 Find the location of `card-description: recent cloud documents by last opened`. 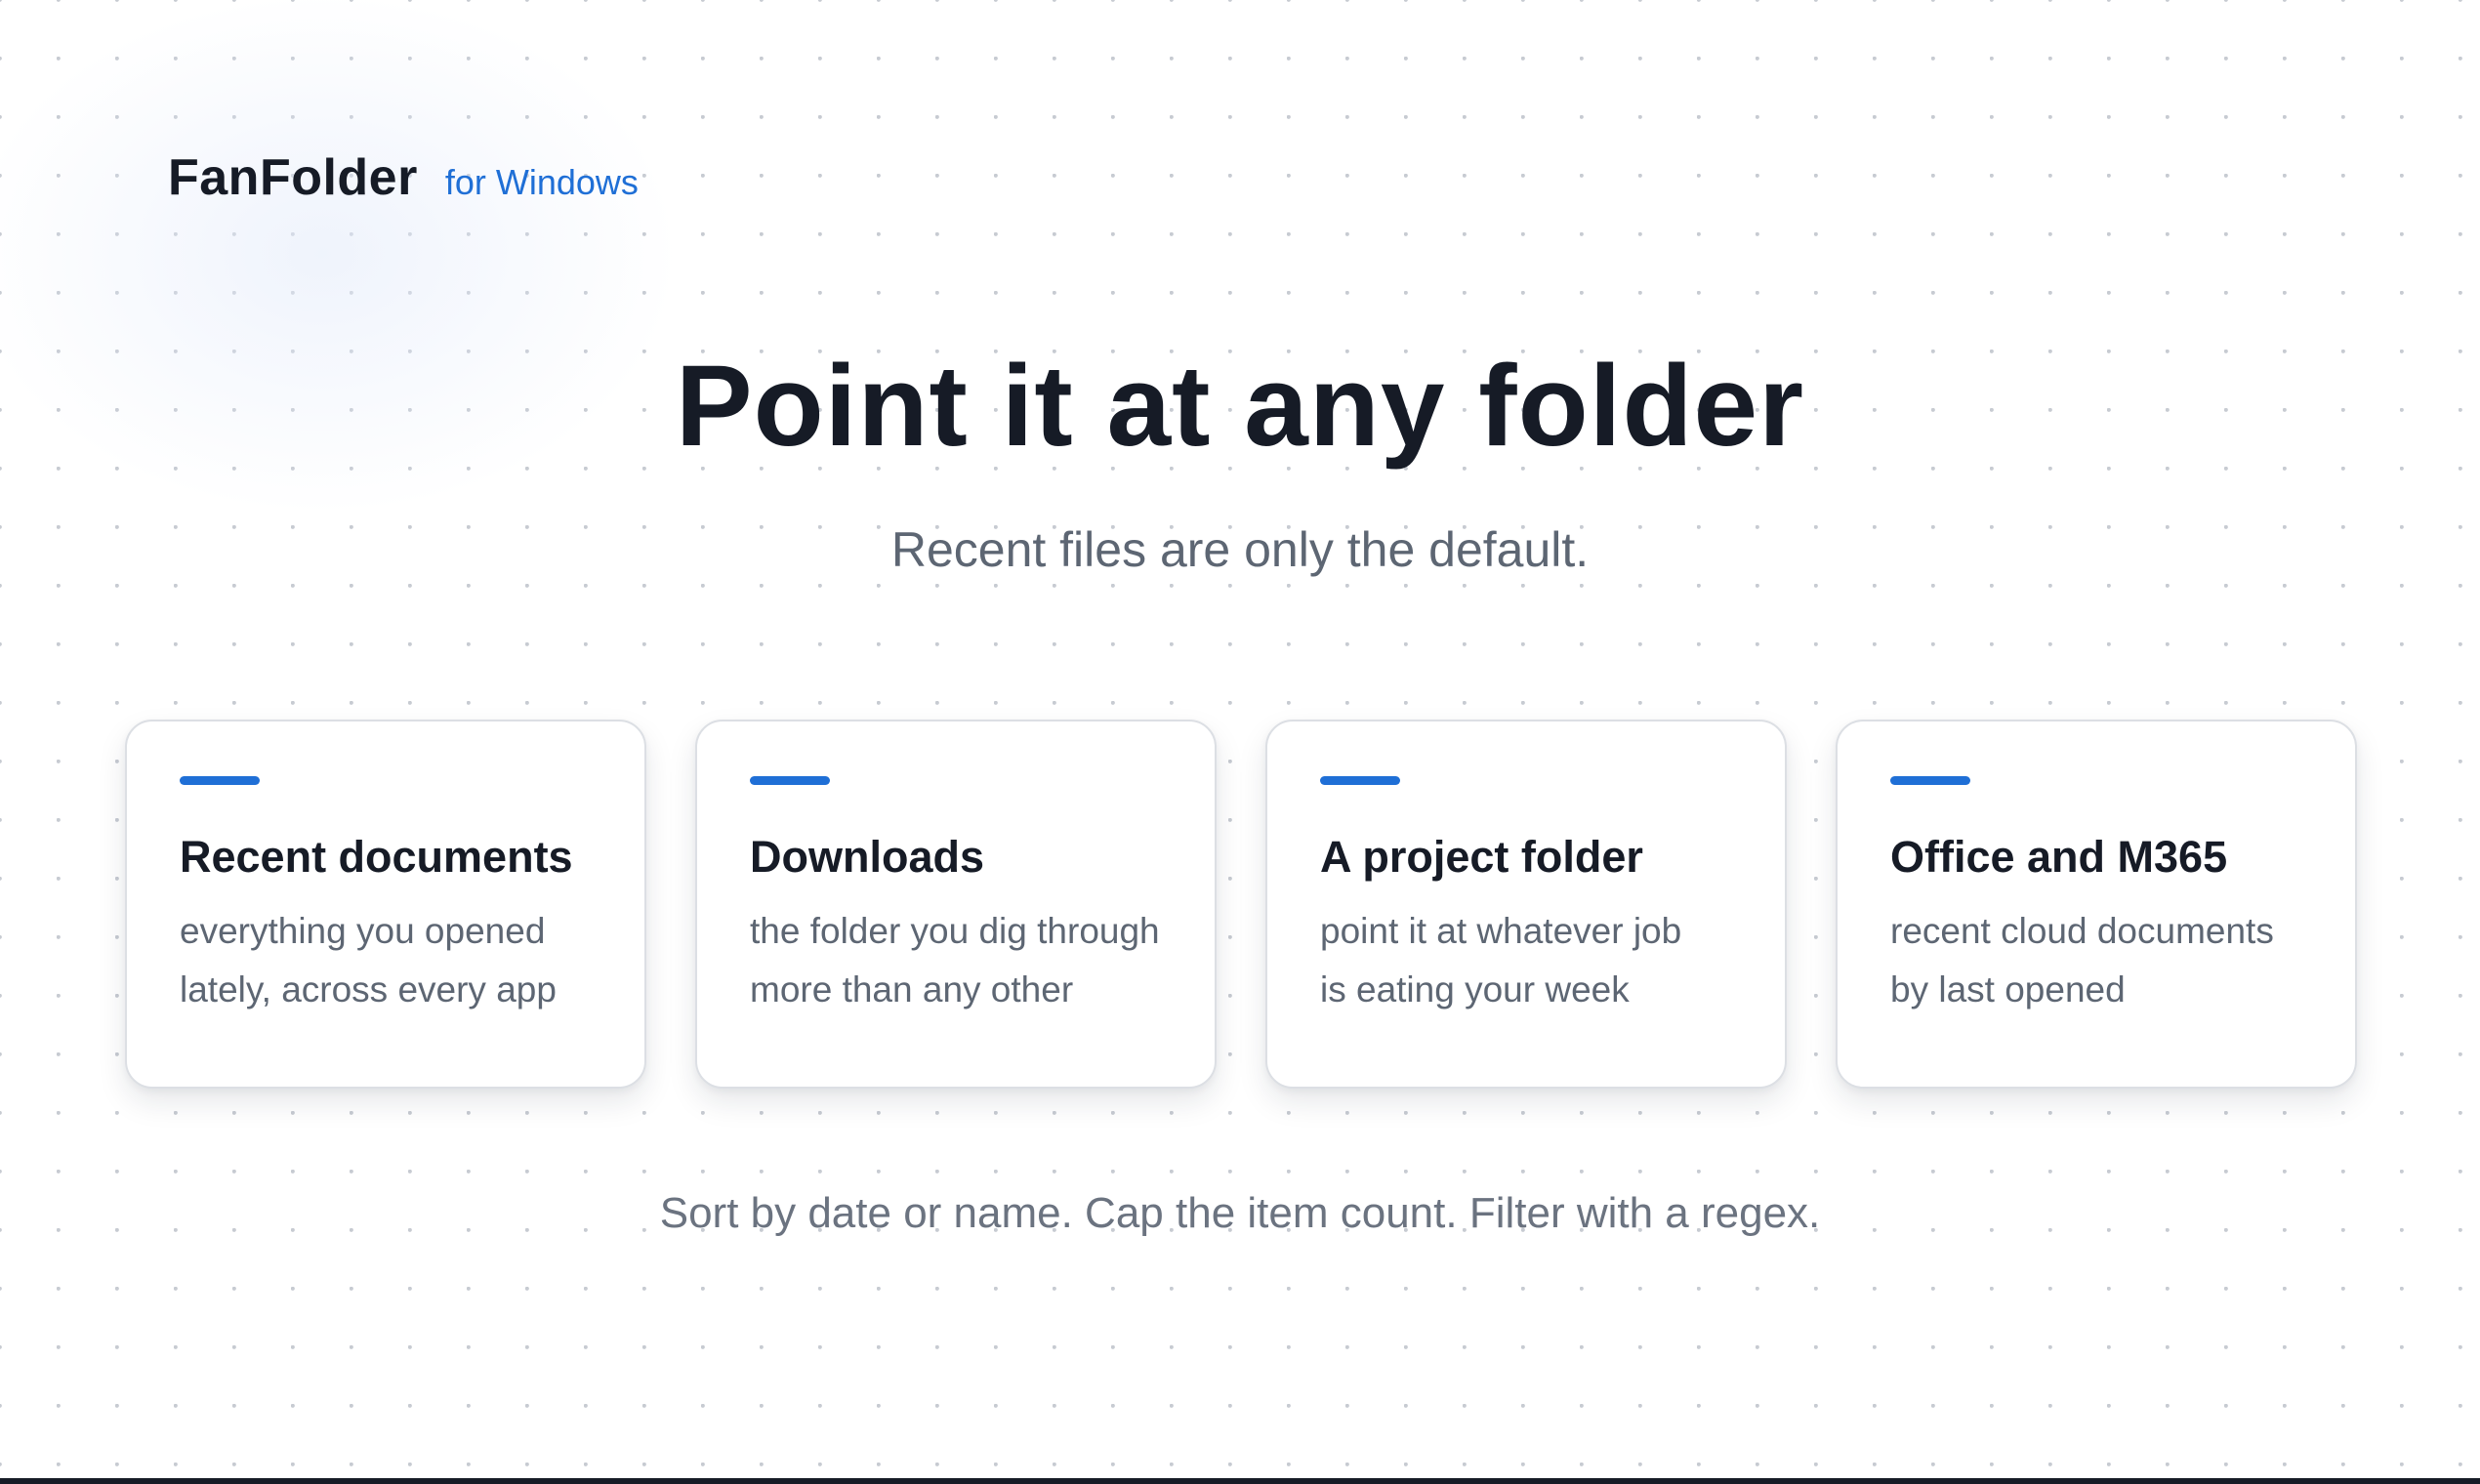

card-description: recent cloud documents by last opened is located at coordinates (2096, 961).